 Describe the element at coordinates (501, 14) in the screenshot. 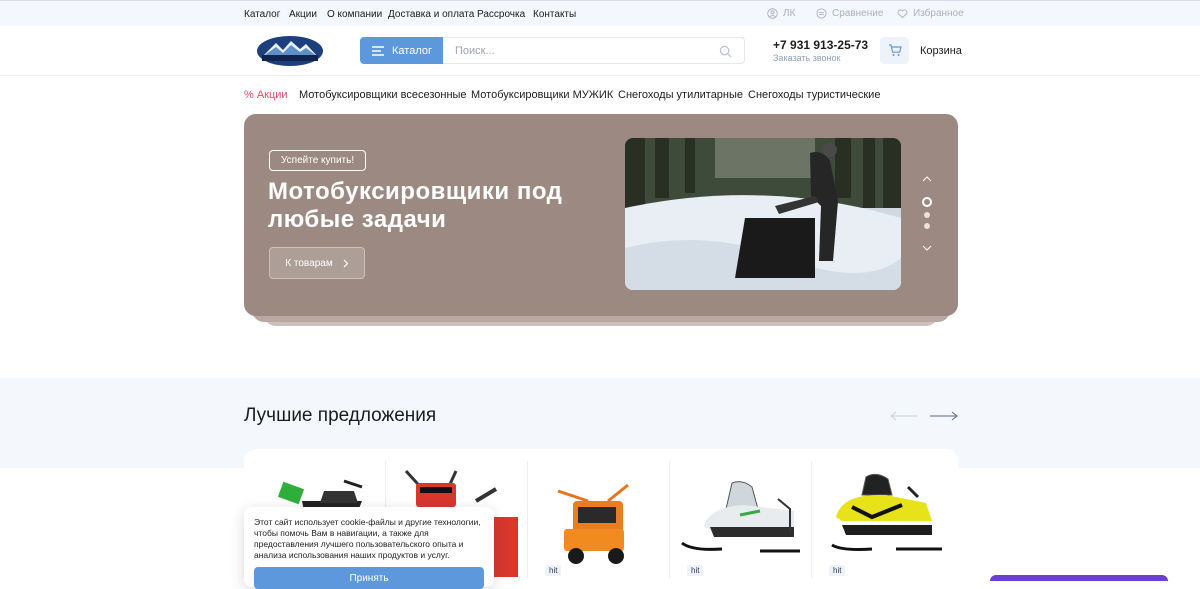

I see `topbar-link-installment: Рассрочка` at that location.